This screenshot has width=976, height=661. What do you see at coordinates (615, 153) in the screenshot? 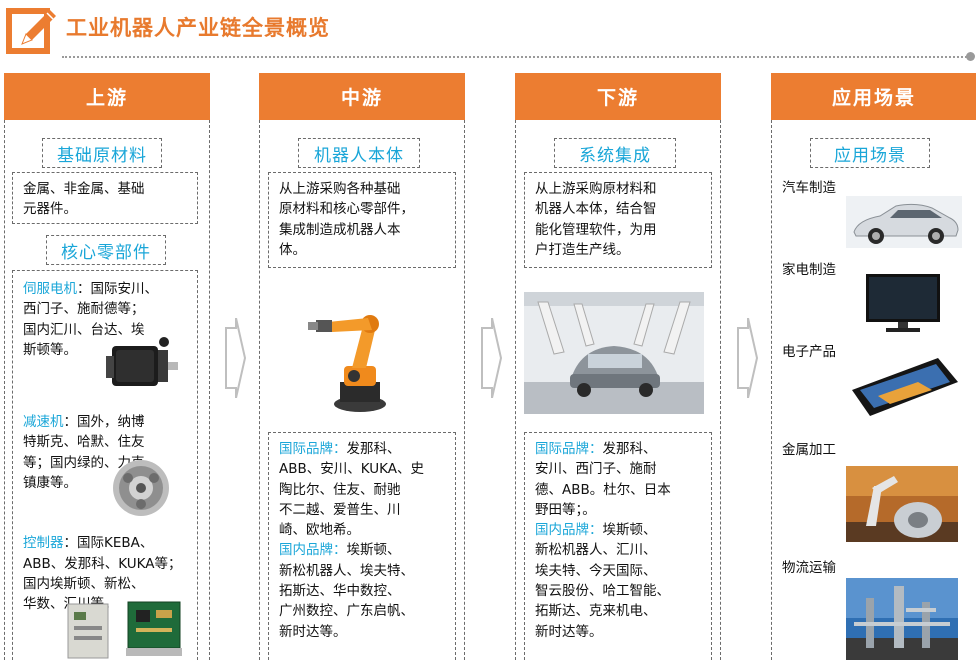
I see `label-system-integration: 系统集成` at bounding box center [615, 153].